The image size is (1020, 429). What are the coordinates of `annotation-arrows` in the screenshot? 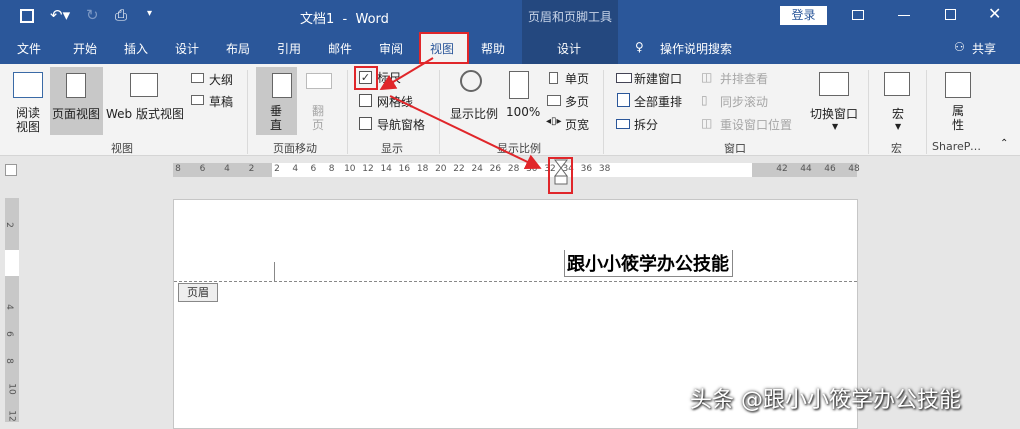 It's located at (473, 121).